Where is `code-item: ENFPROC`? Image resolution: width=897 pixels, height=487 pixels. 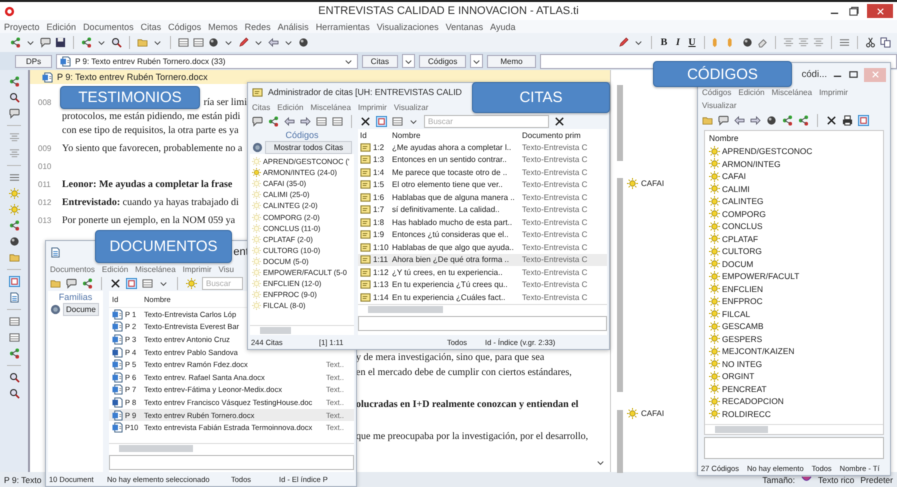
code-item: ENFPROC is located at coordinates (794, 301).